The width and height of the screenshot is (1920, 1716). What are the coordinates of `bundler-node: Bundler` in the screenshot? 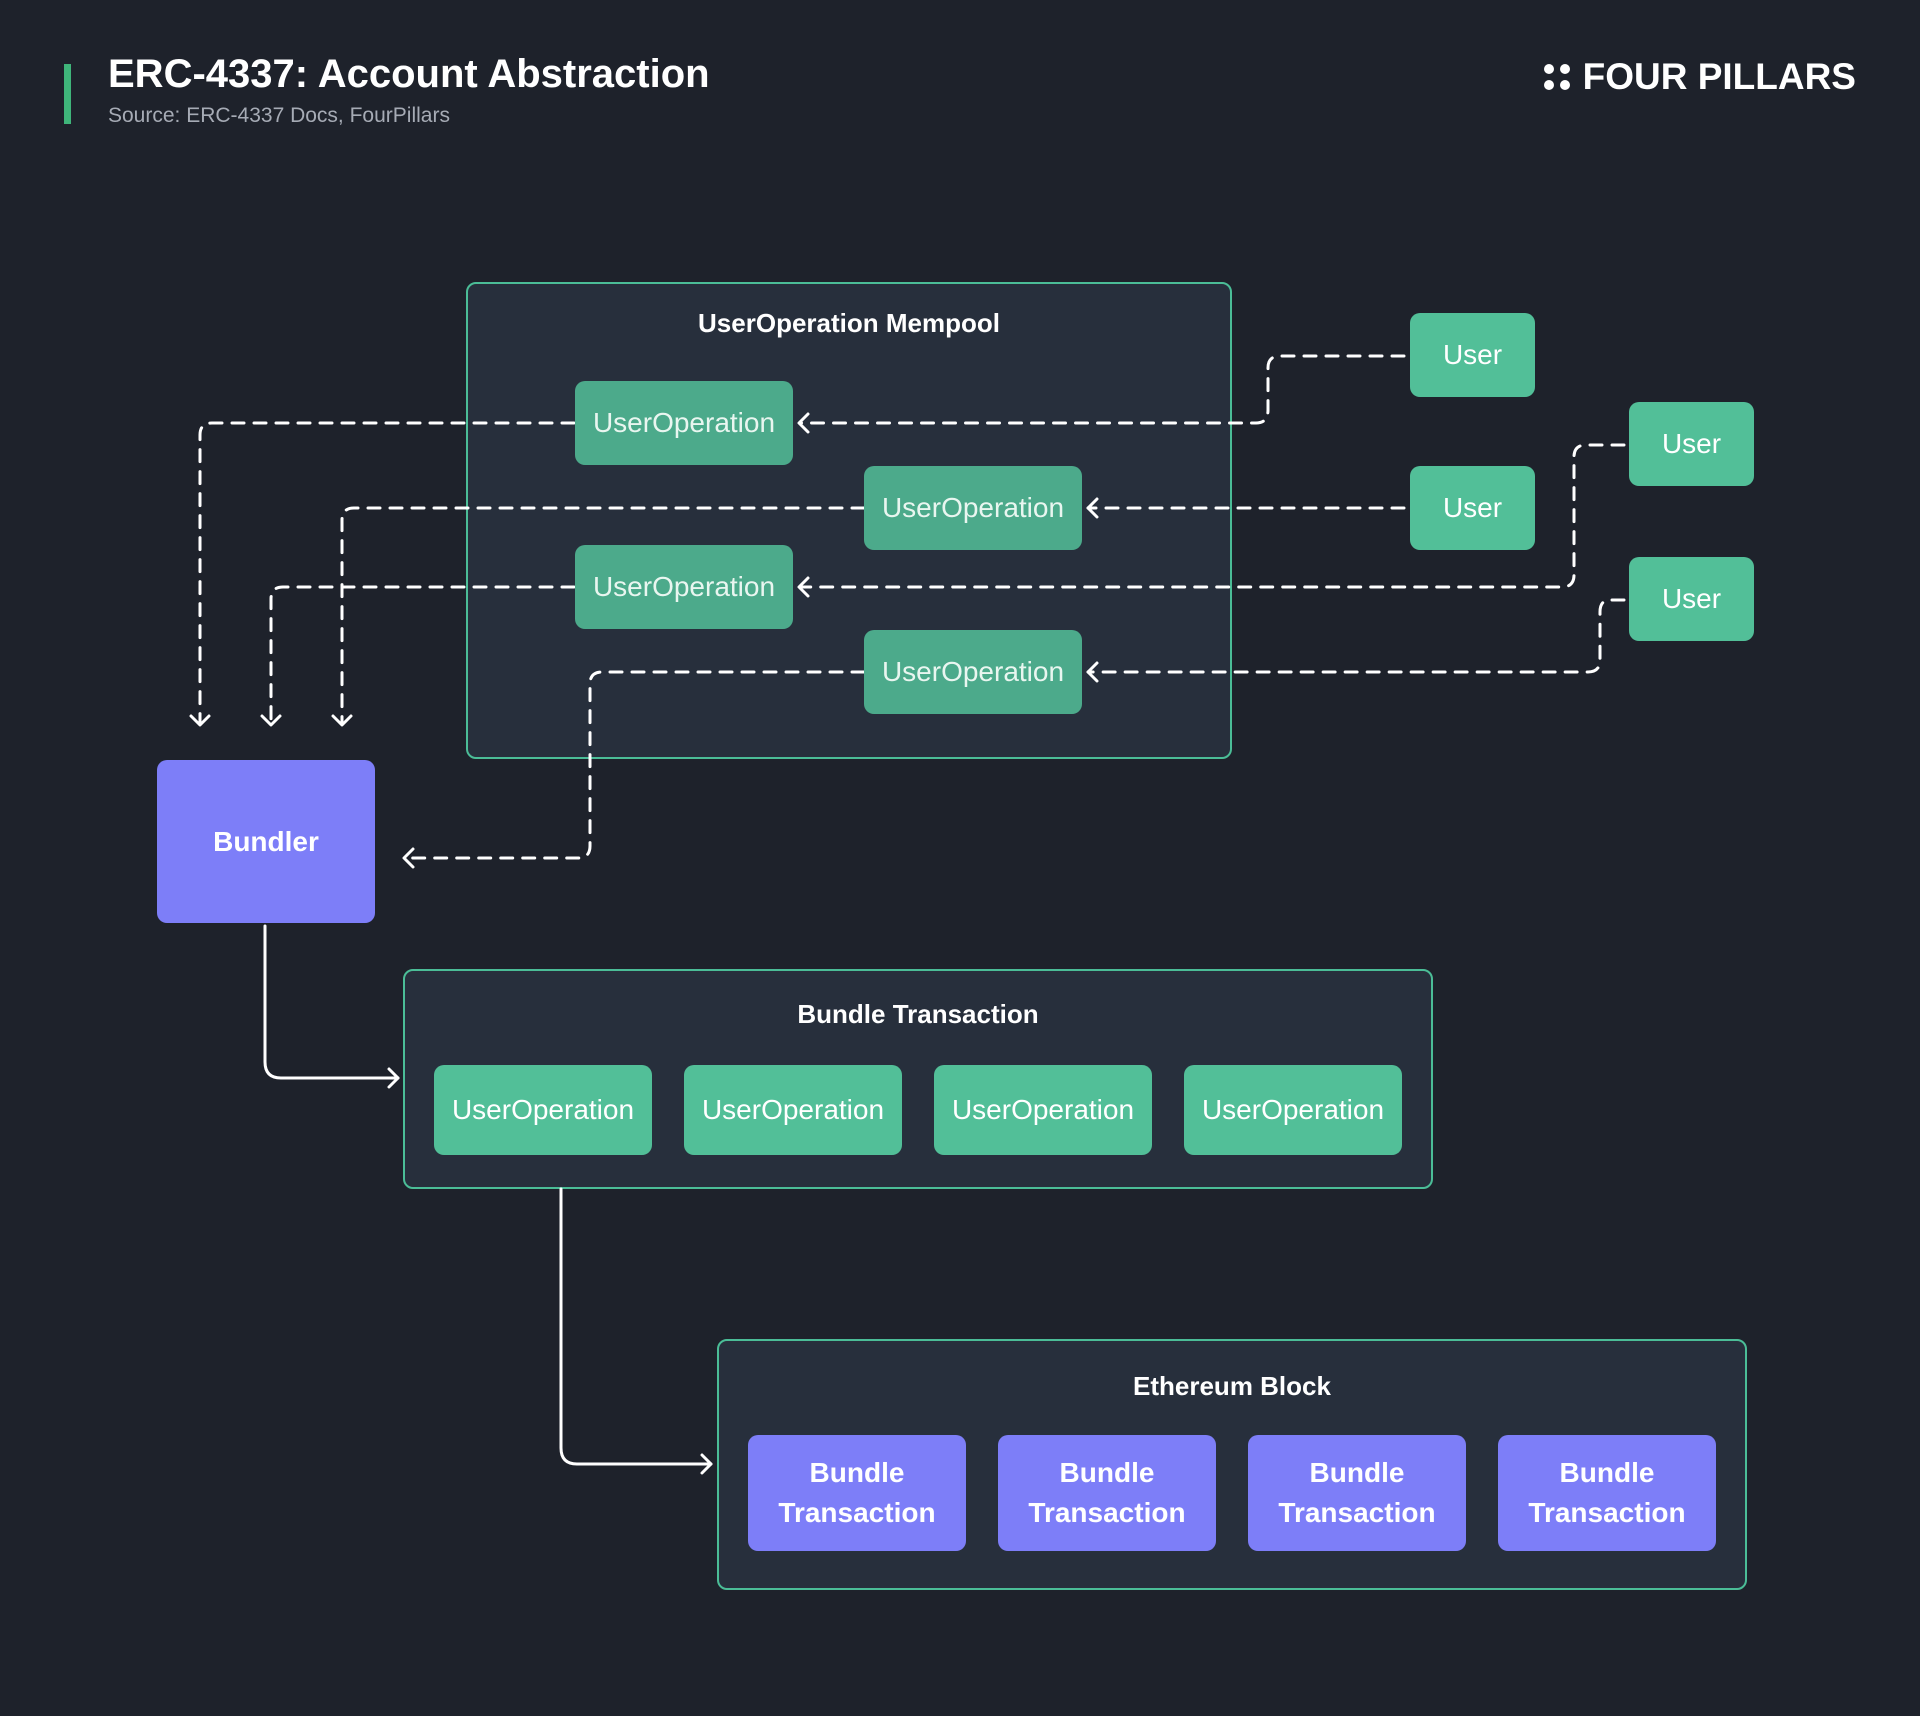 It's located at (266, 841).